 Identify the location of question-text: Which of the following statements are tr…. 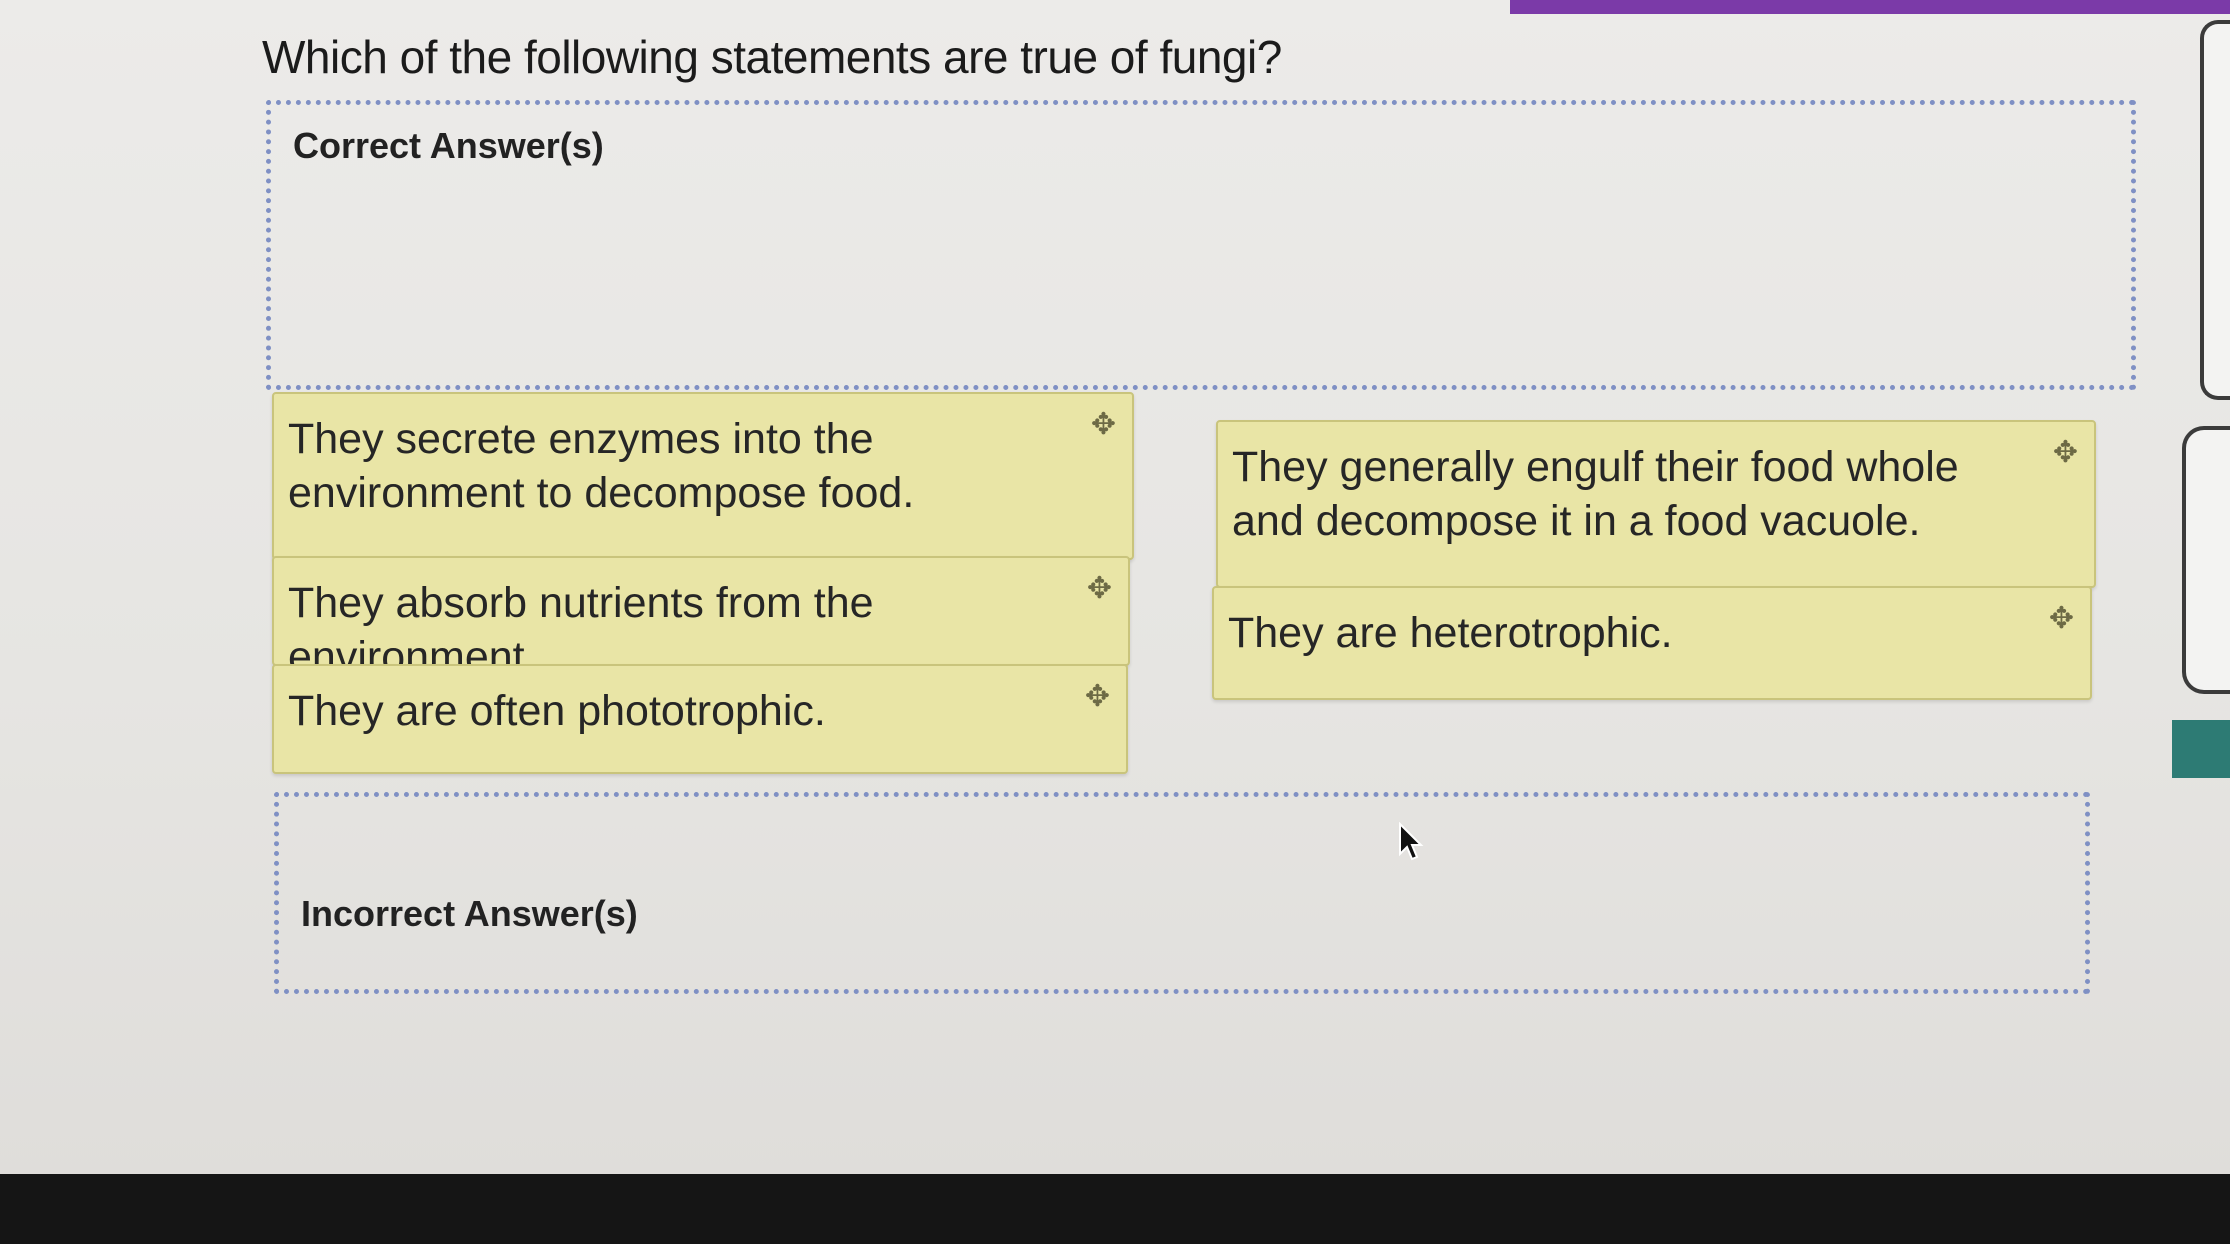
(772, 57).